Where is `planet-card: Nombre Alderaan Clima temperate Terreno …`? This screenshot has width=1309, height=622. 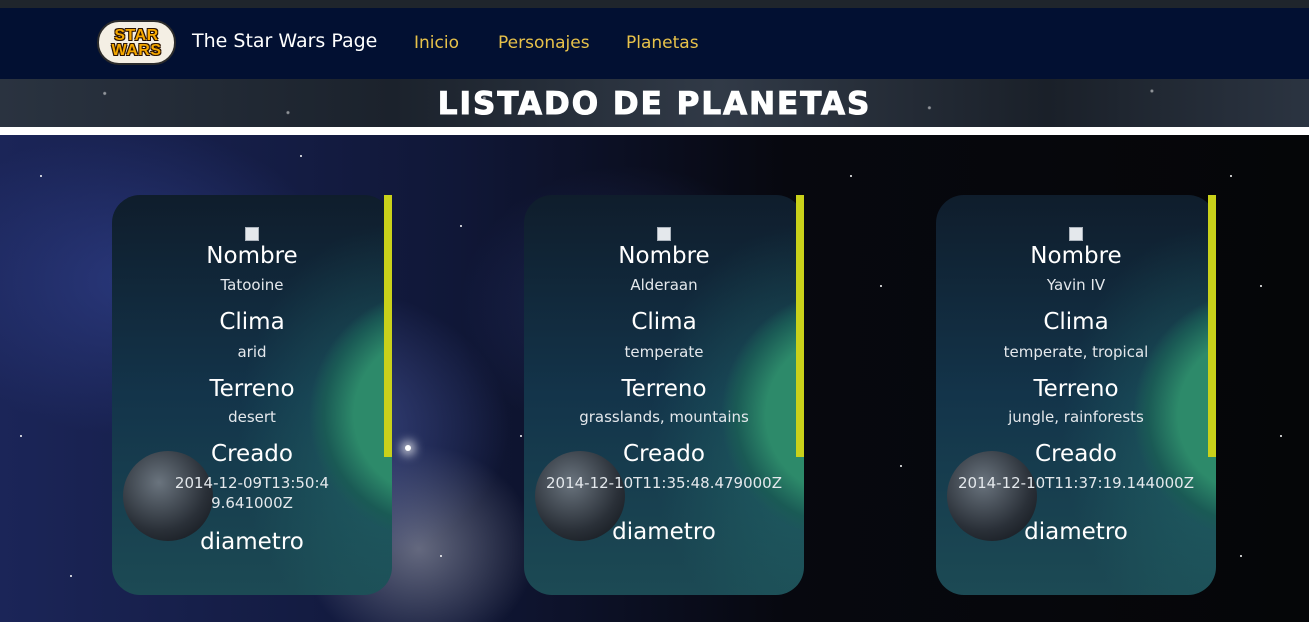 planet-card: Nombre Alderaan Clima temperate Terreno … is located at coordinates (664, 395).